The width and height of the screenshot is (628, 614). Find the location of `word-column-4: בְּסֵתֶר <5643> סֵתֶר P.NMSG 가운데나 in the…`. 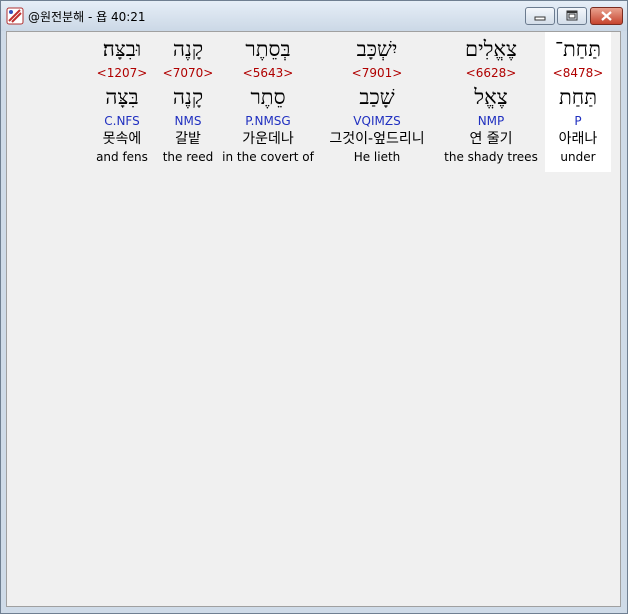

word-column-4: בְּסֵתֶר <5643> סֵתֶר P.NMSG 가운데나 in the… is located at coordinates (268, 102).